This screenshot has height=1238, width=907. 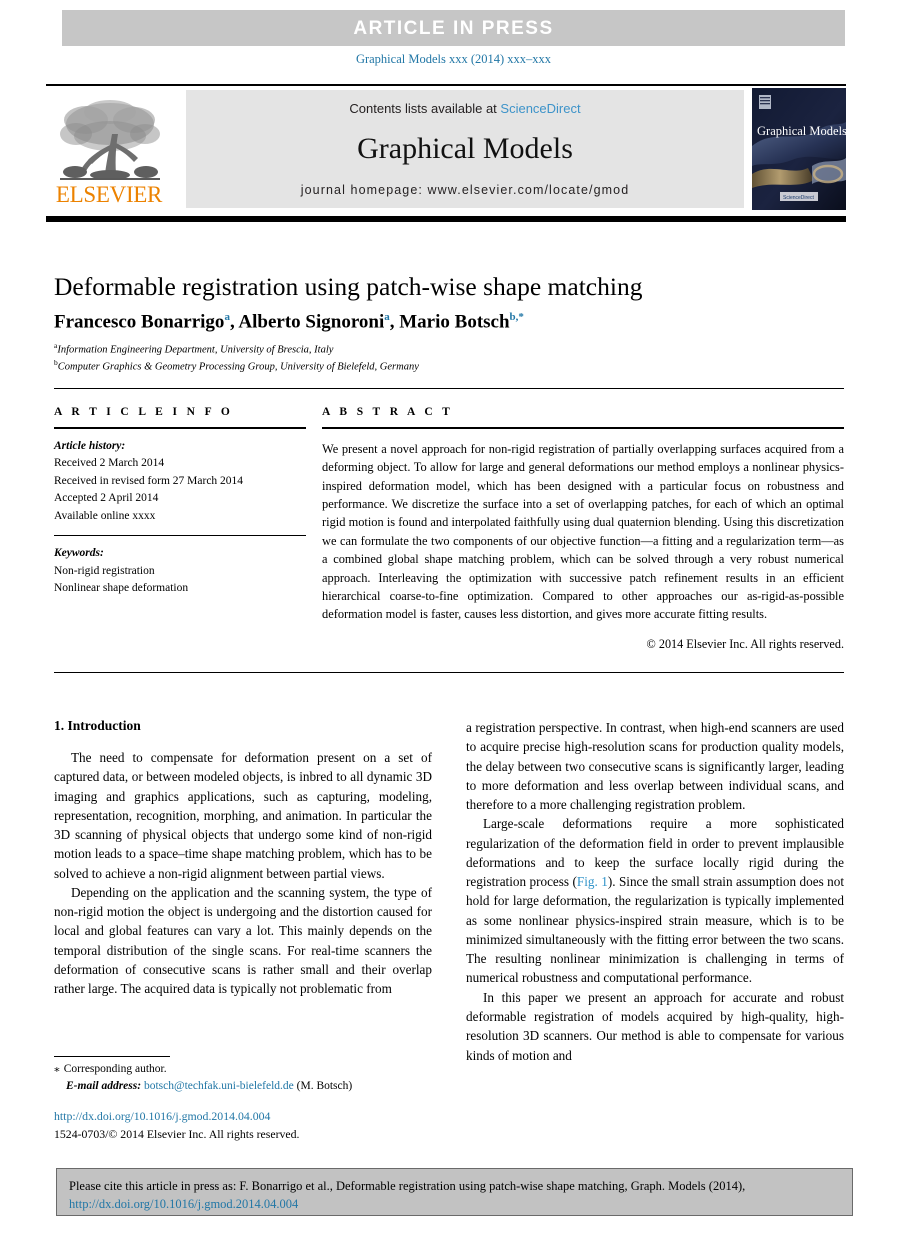 I want to click on author-1: Francesco Bonarrigo, so click(x=139, y=322).